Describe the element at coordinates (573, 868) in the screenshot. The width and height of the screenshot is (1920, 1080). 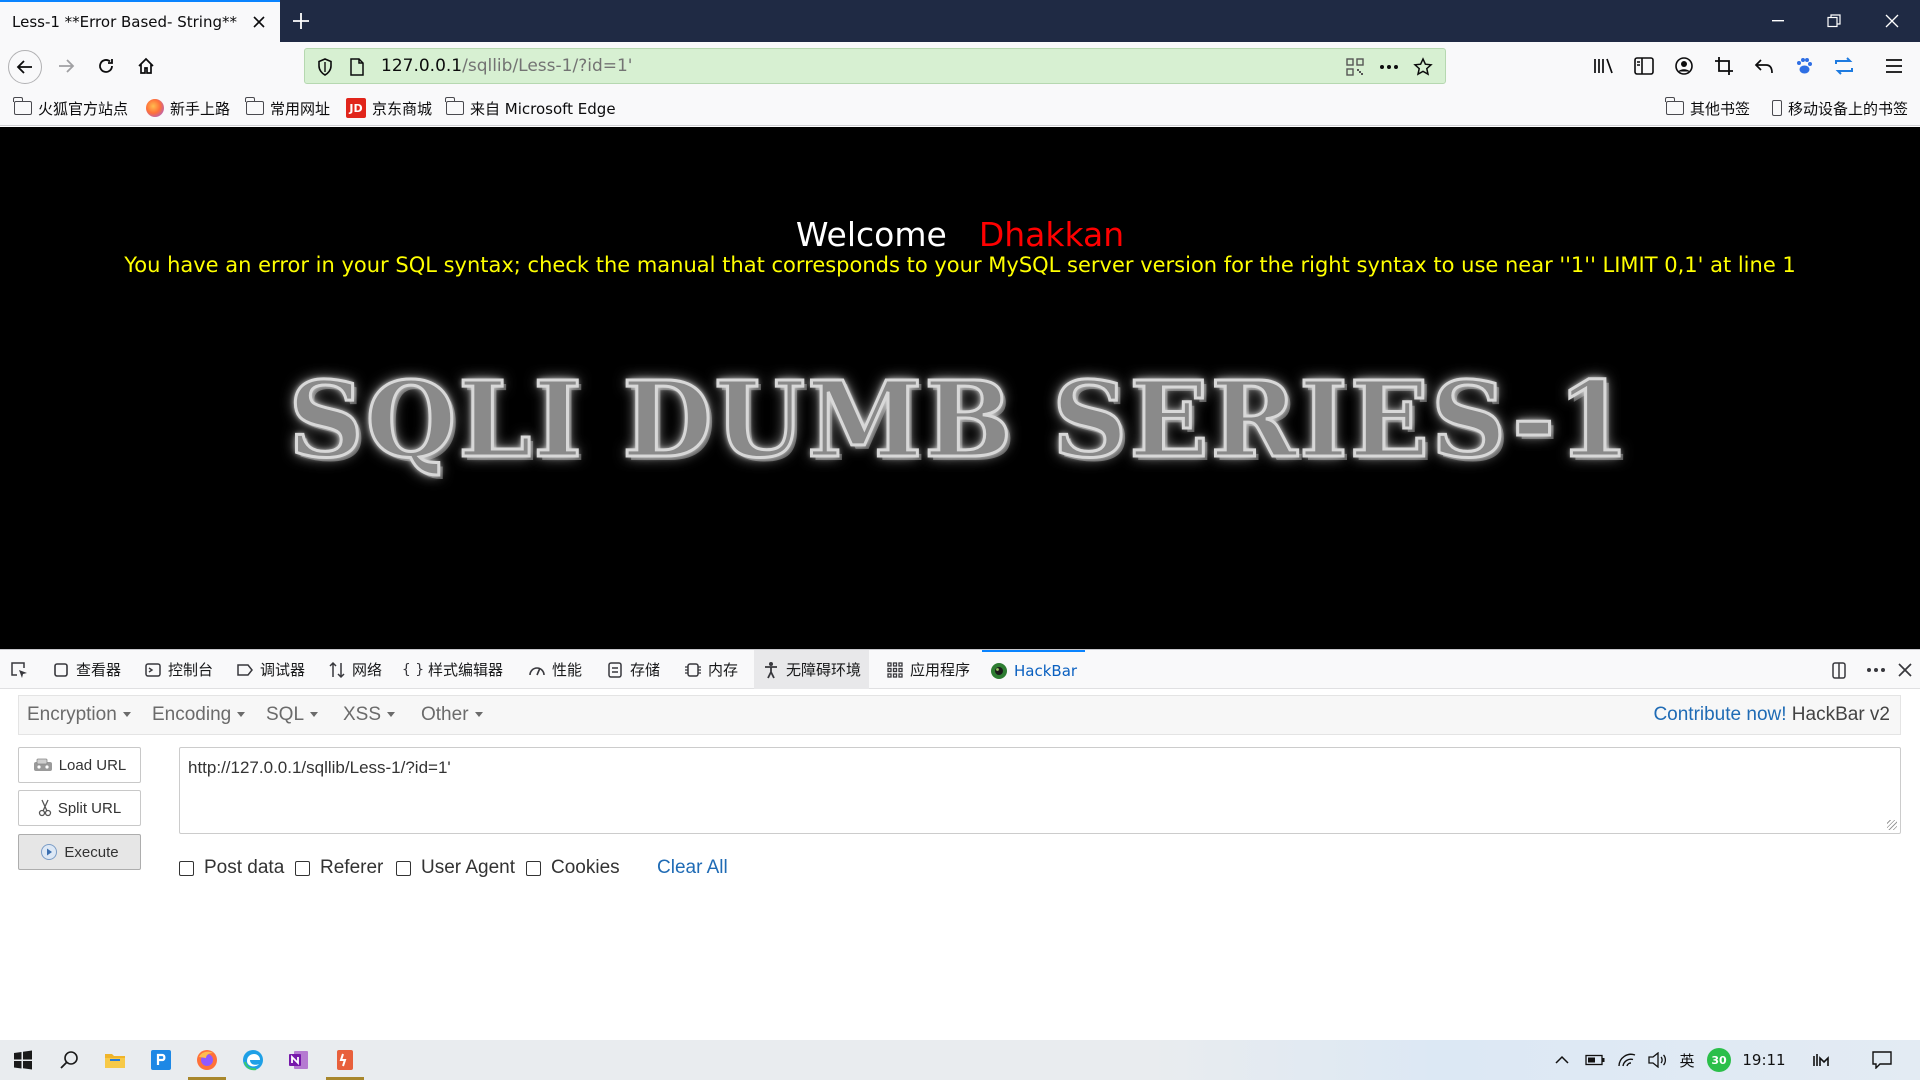
I see `cookies-checkbox: Cookies` at that location.